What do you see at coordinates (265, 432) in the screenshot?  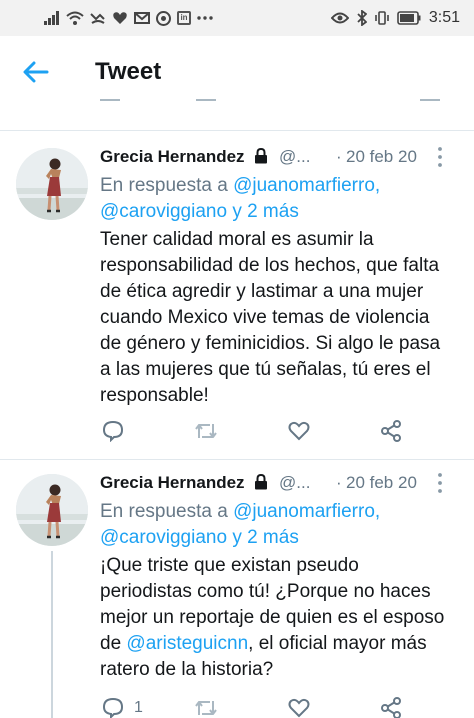 I see `tweet-actions` at bounding box center [265, 432].